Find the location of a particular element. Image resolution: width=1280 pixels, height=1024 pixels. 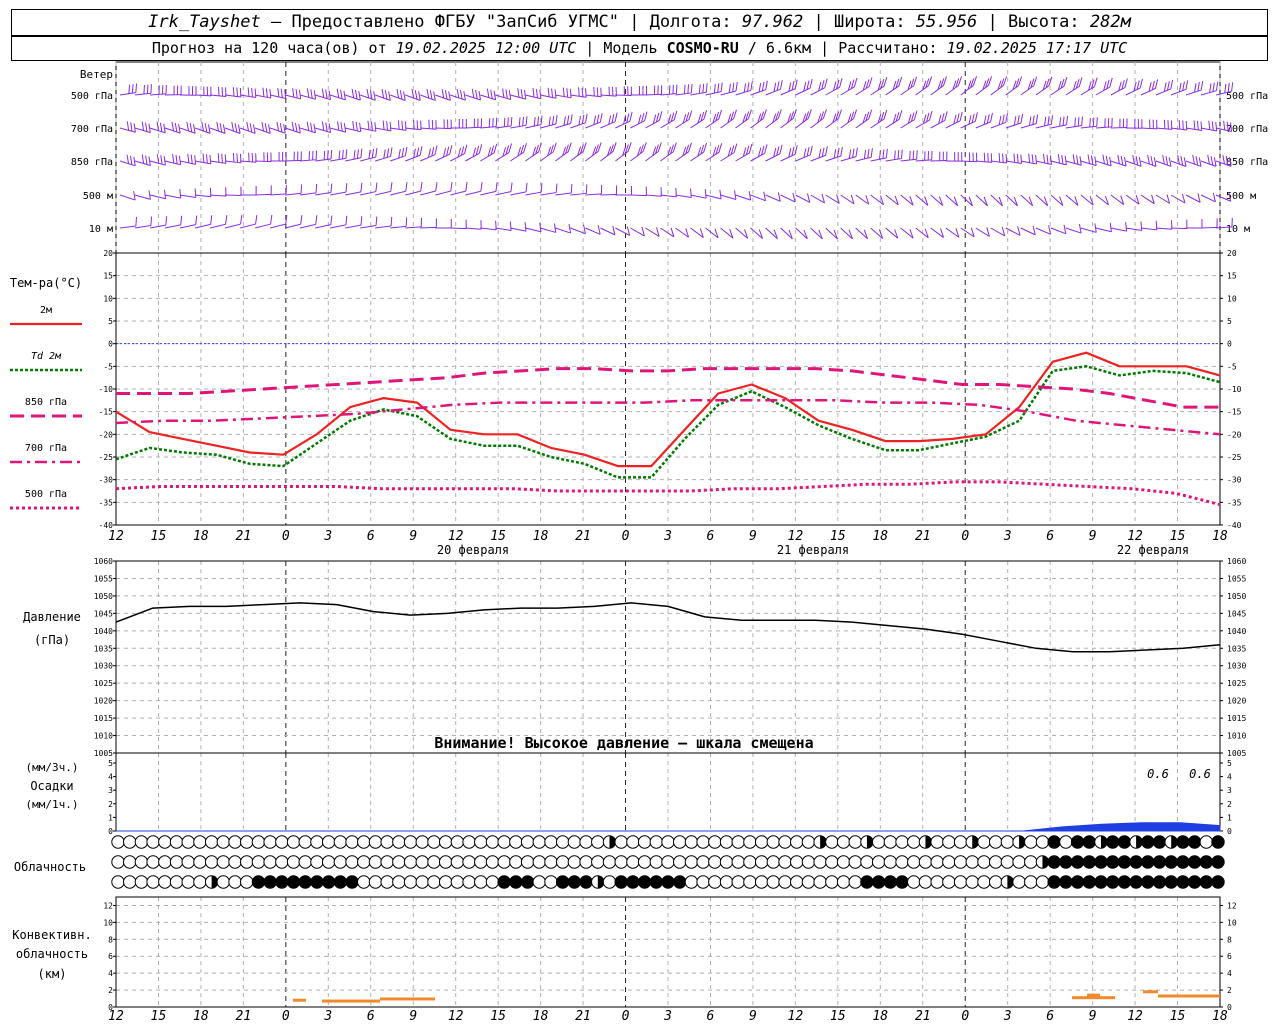

temp-axis-hour-label: 3 is located at coordinates (1007, 536).